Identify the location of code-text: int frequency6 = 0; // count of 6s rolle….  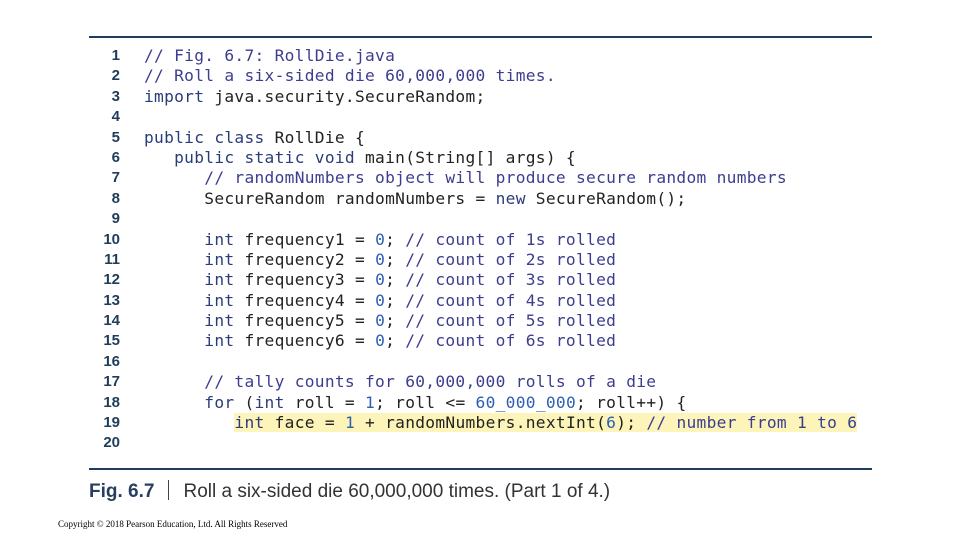
(380, 341).